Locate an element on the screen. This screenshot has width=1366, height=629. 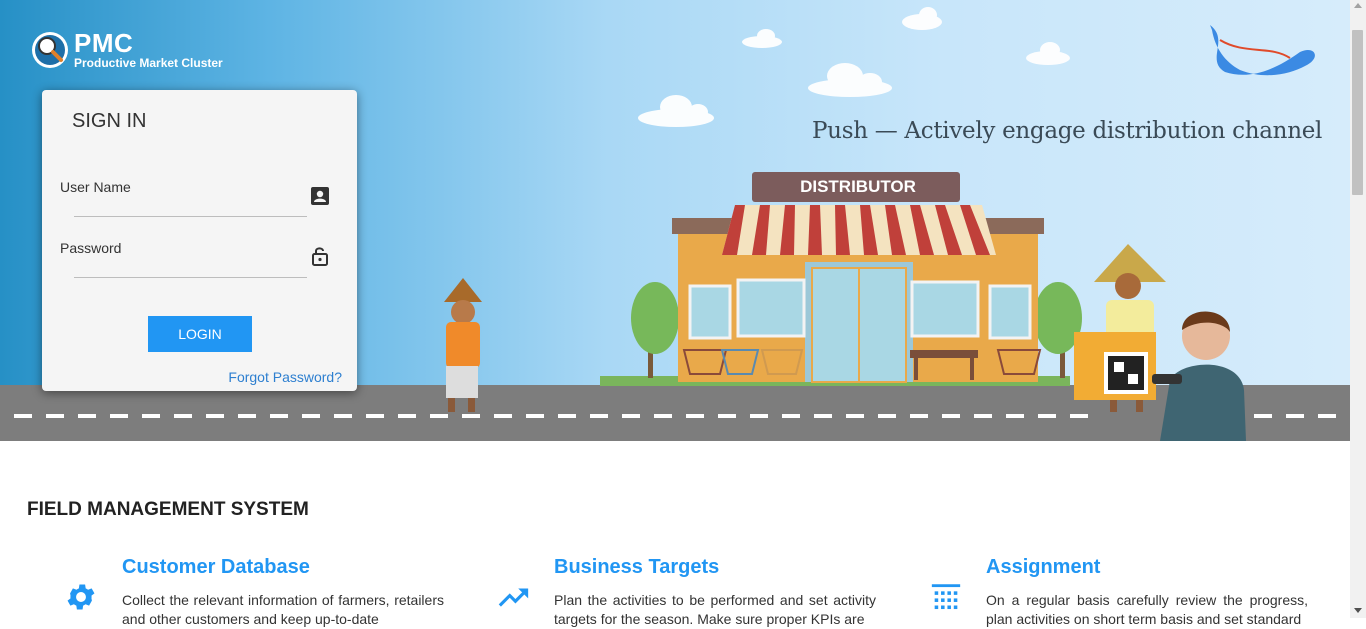
username-input is located at coordinates (191, 205).